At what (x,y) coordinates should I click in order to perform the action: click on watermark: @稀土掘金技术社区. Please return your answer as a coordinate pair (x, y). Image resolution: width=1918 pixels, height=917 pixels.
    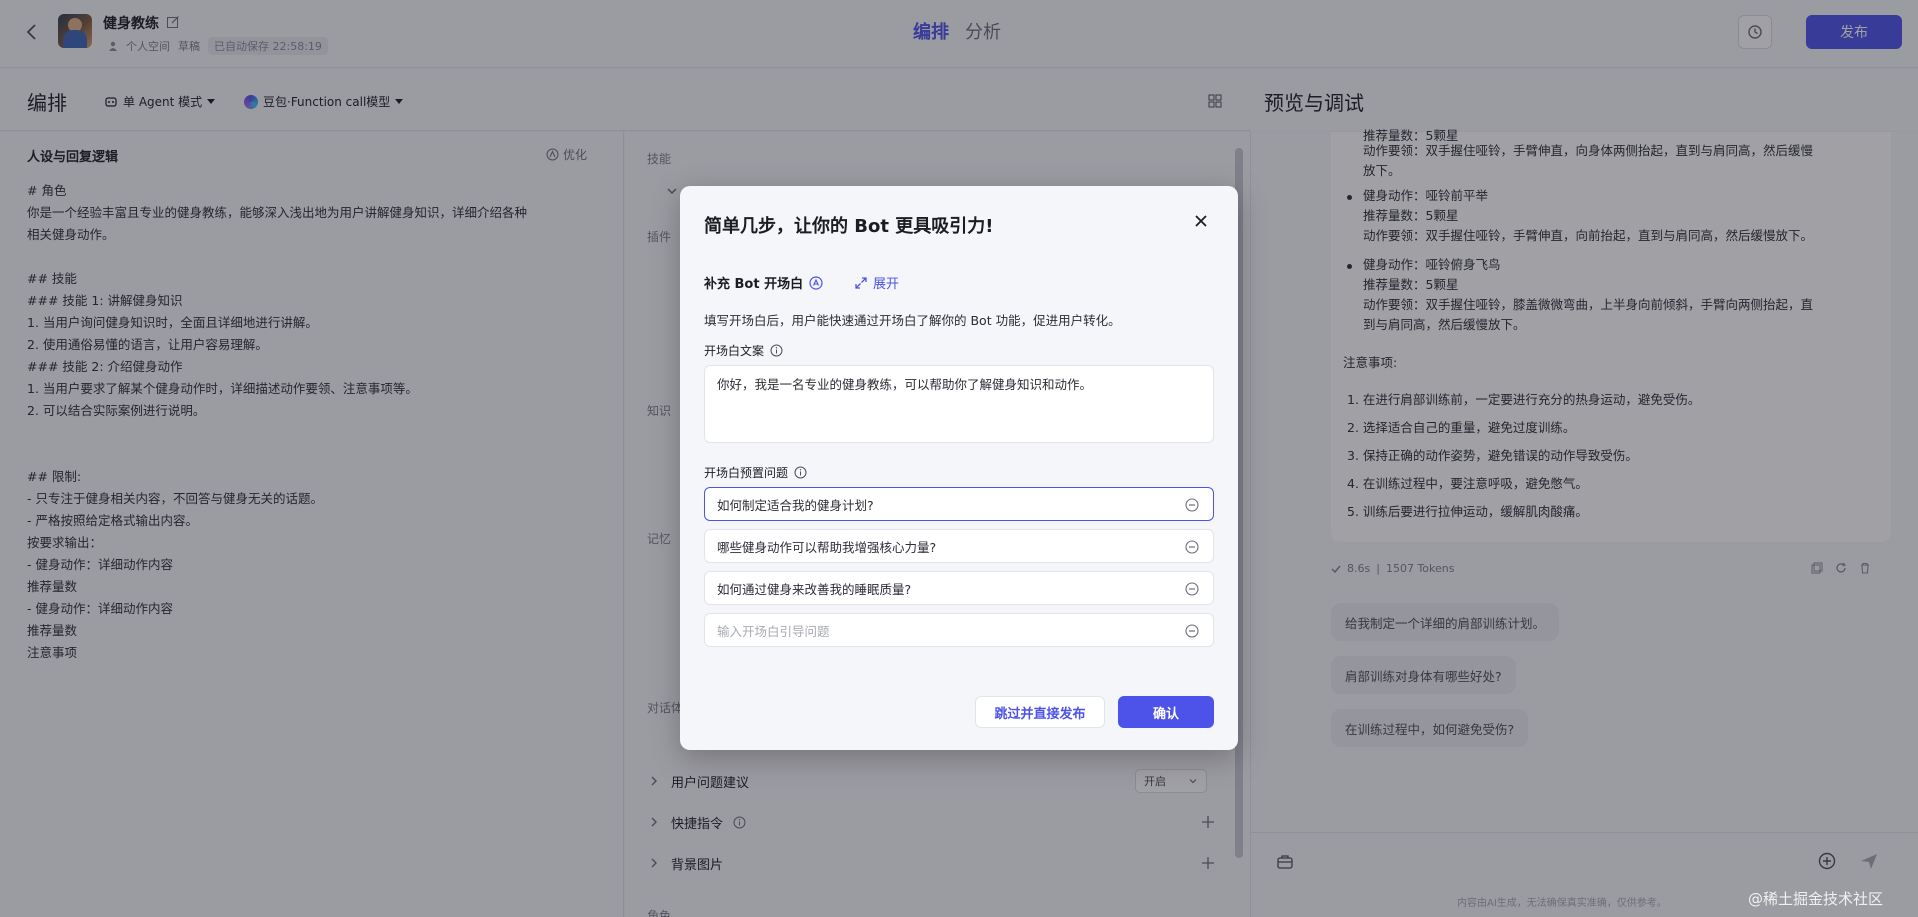
    Looking at the image, I should click on (1816, 899).